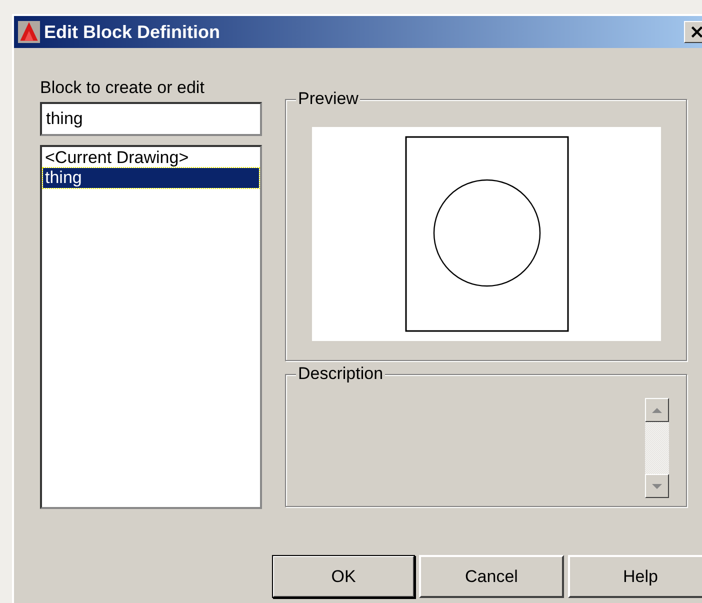 This screenshot has height=603, width=702. Describe the element at coordinates (491, 576) in the screenshot. I see `dialog-button: Cancel` at that location.